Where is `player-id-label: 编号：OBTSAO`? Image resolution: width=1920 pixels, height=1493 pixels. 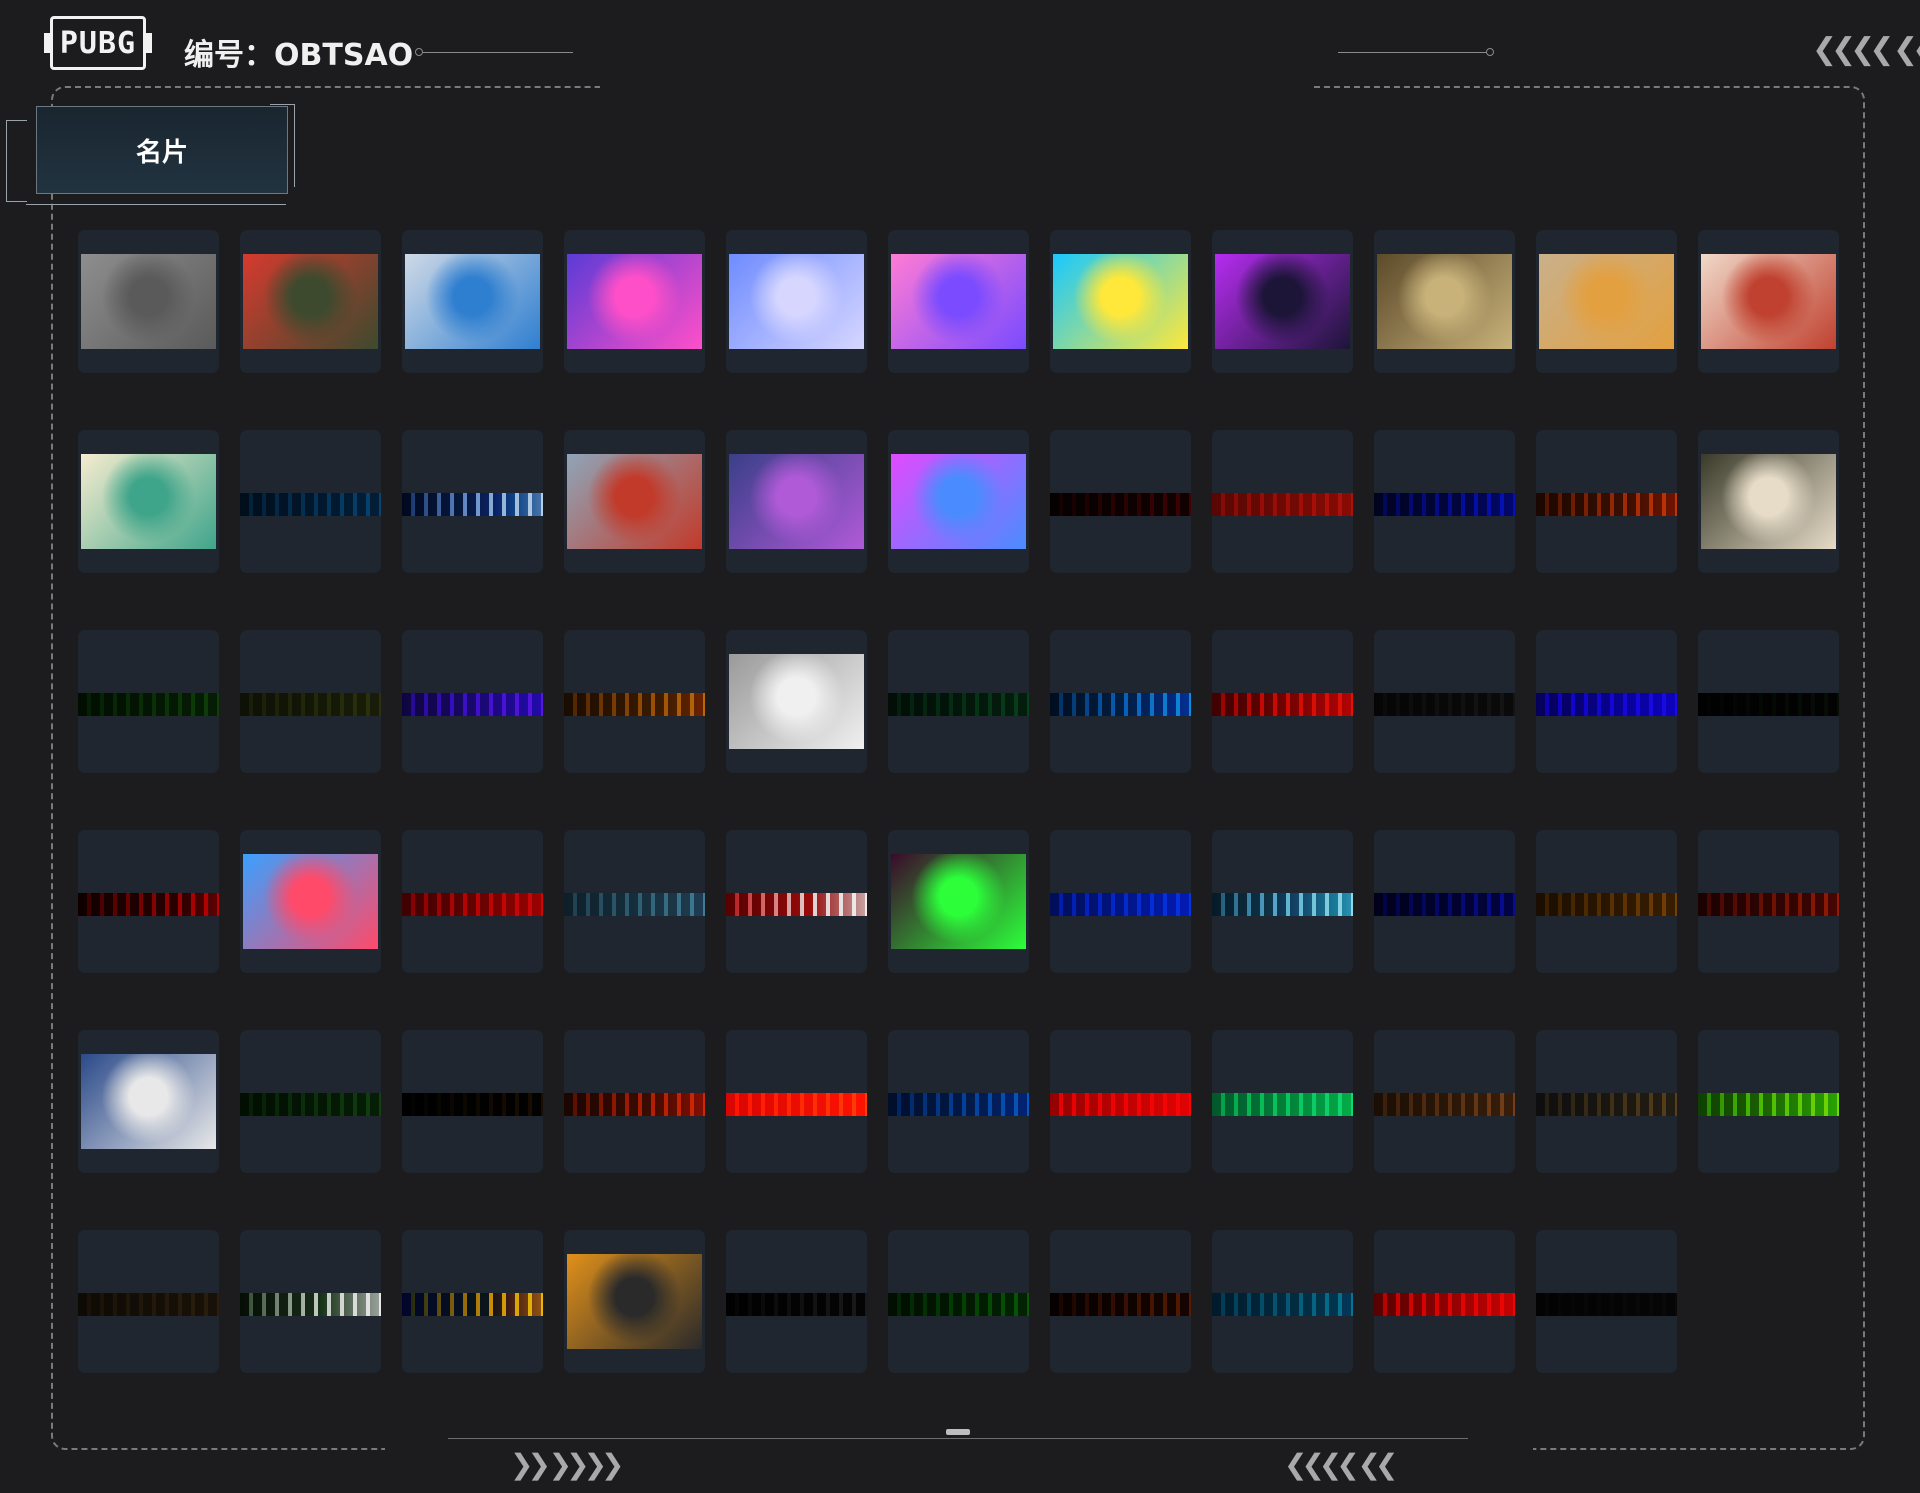 player-id-label: 编号：OBTSAO is located at coordinates (299, 55).